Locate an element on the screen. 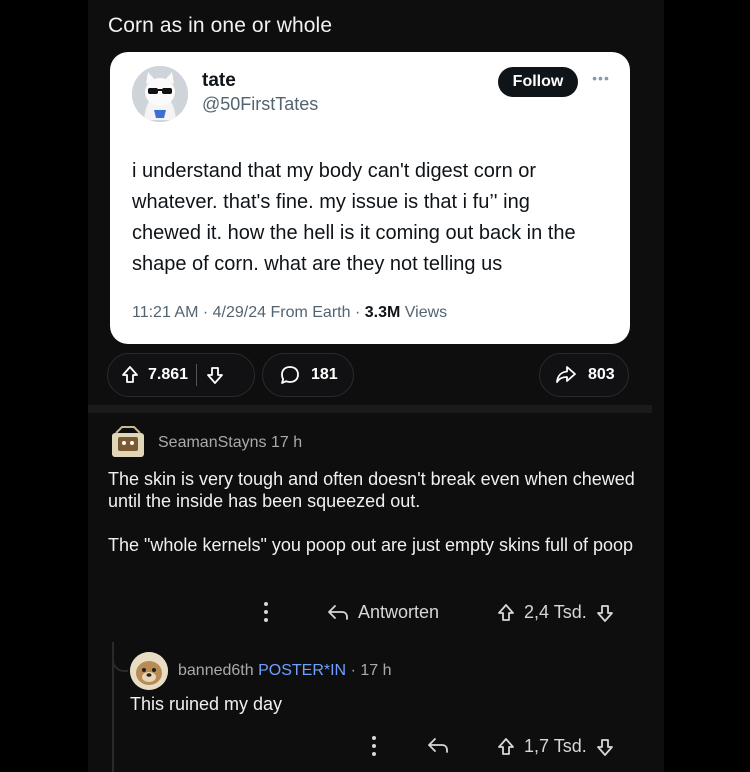  poster-flair: POSTER*IN is located at coordinates (302, 670).